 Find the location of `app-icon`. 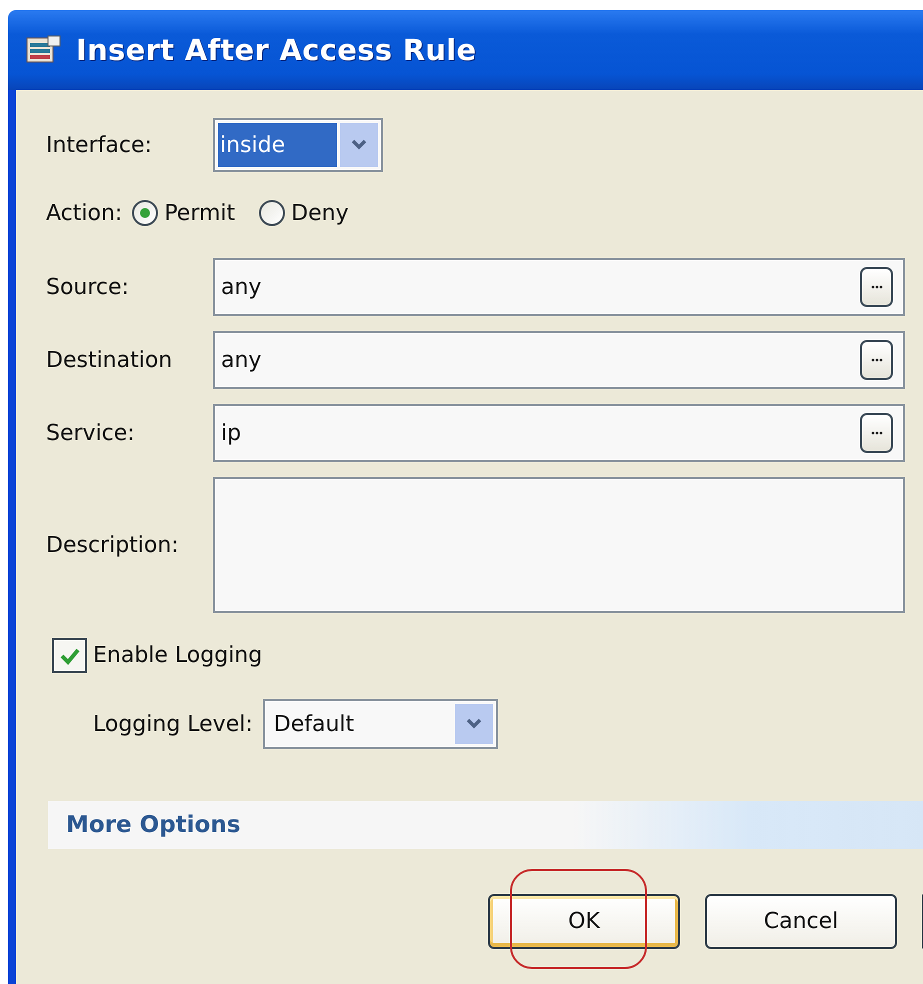

app-icon is located at coordinates (44, 50).